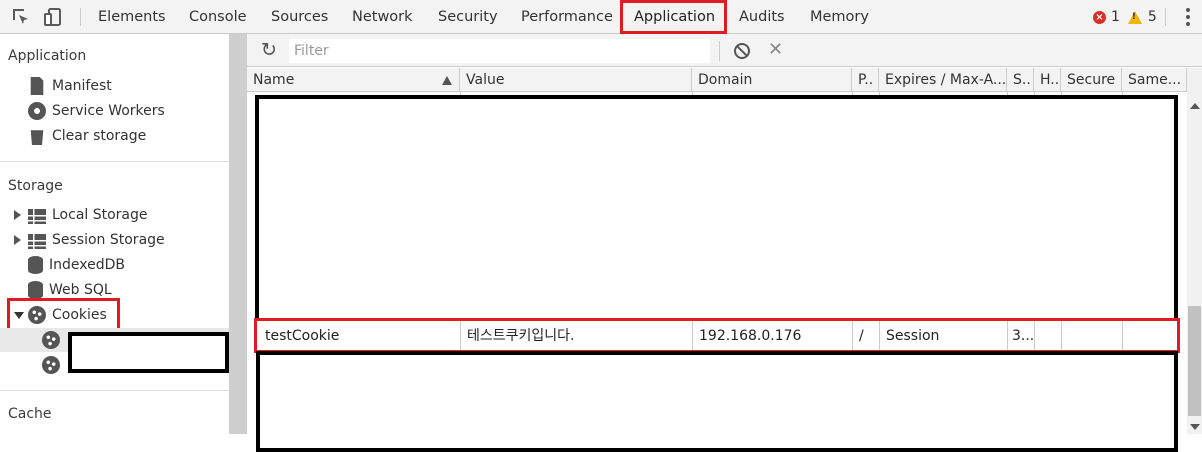 The width and height of the screenshot is (1202, 452). Describe the element at coordinates (37, 86) in the screenshot. I see `manifest-icon` at that location.